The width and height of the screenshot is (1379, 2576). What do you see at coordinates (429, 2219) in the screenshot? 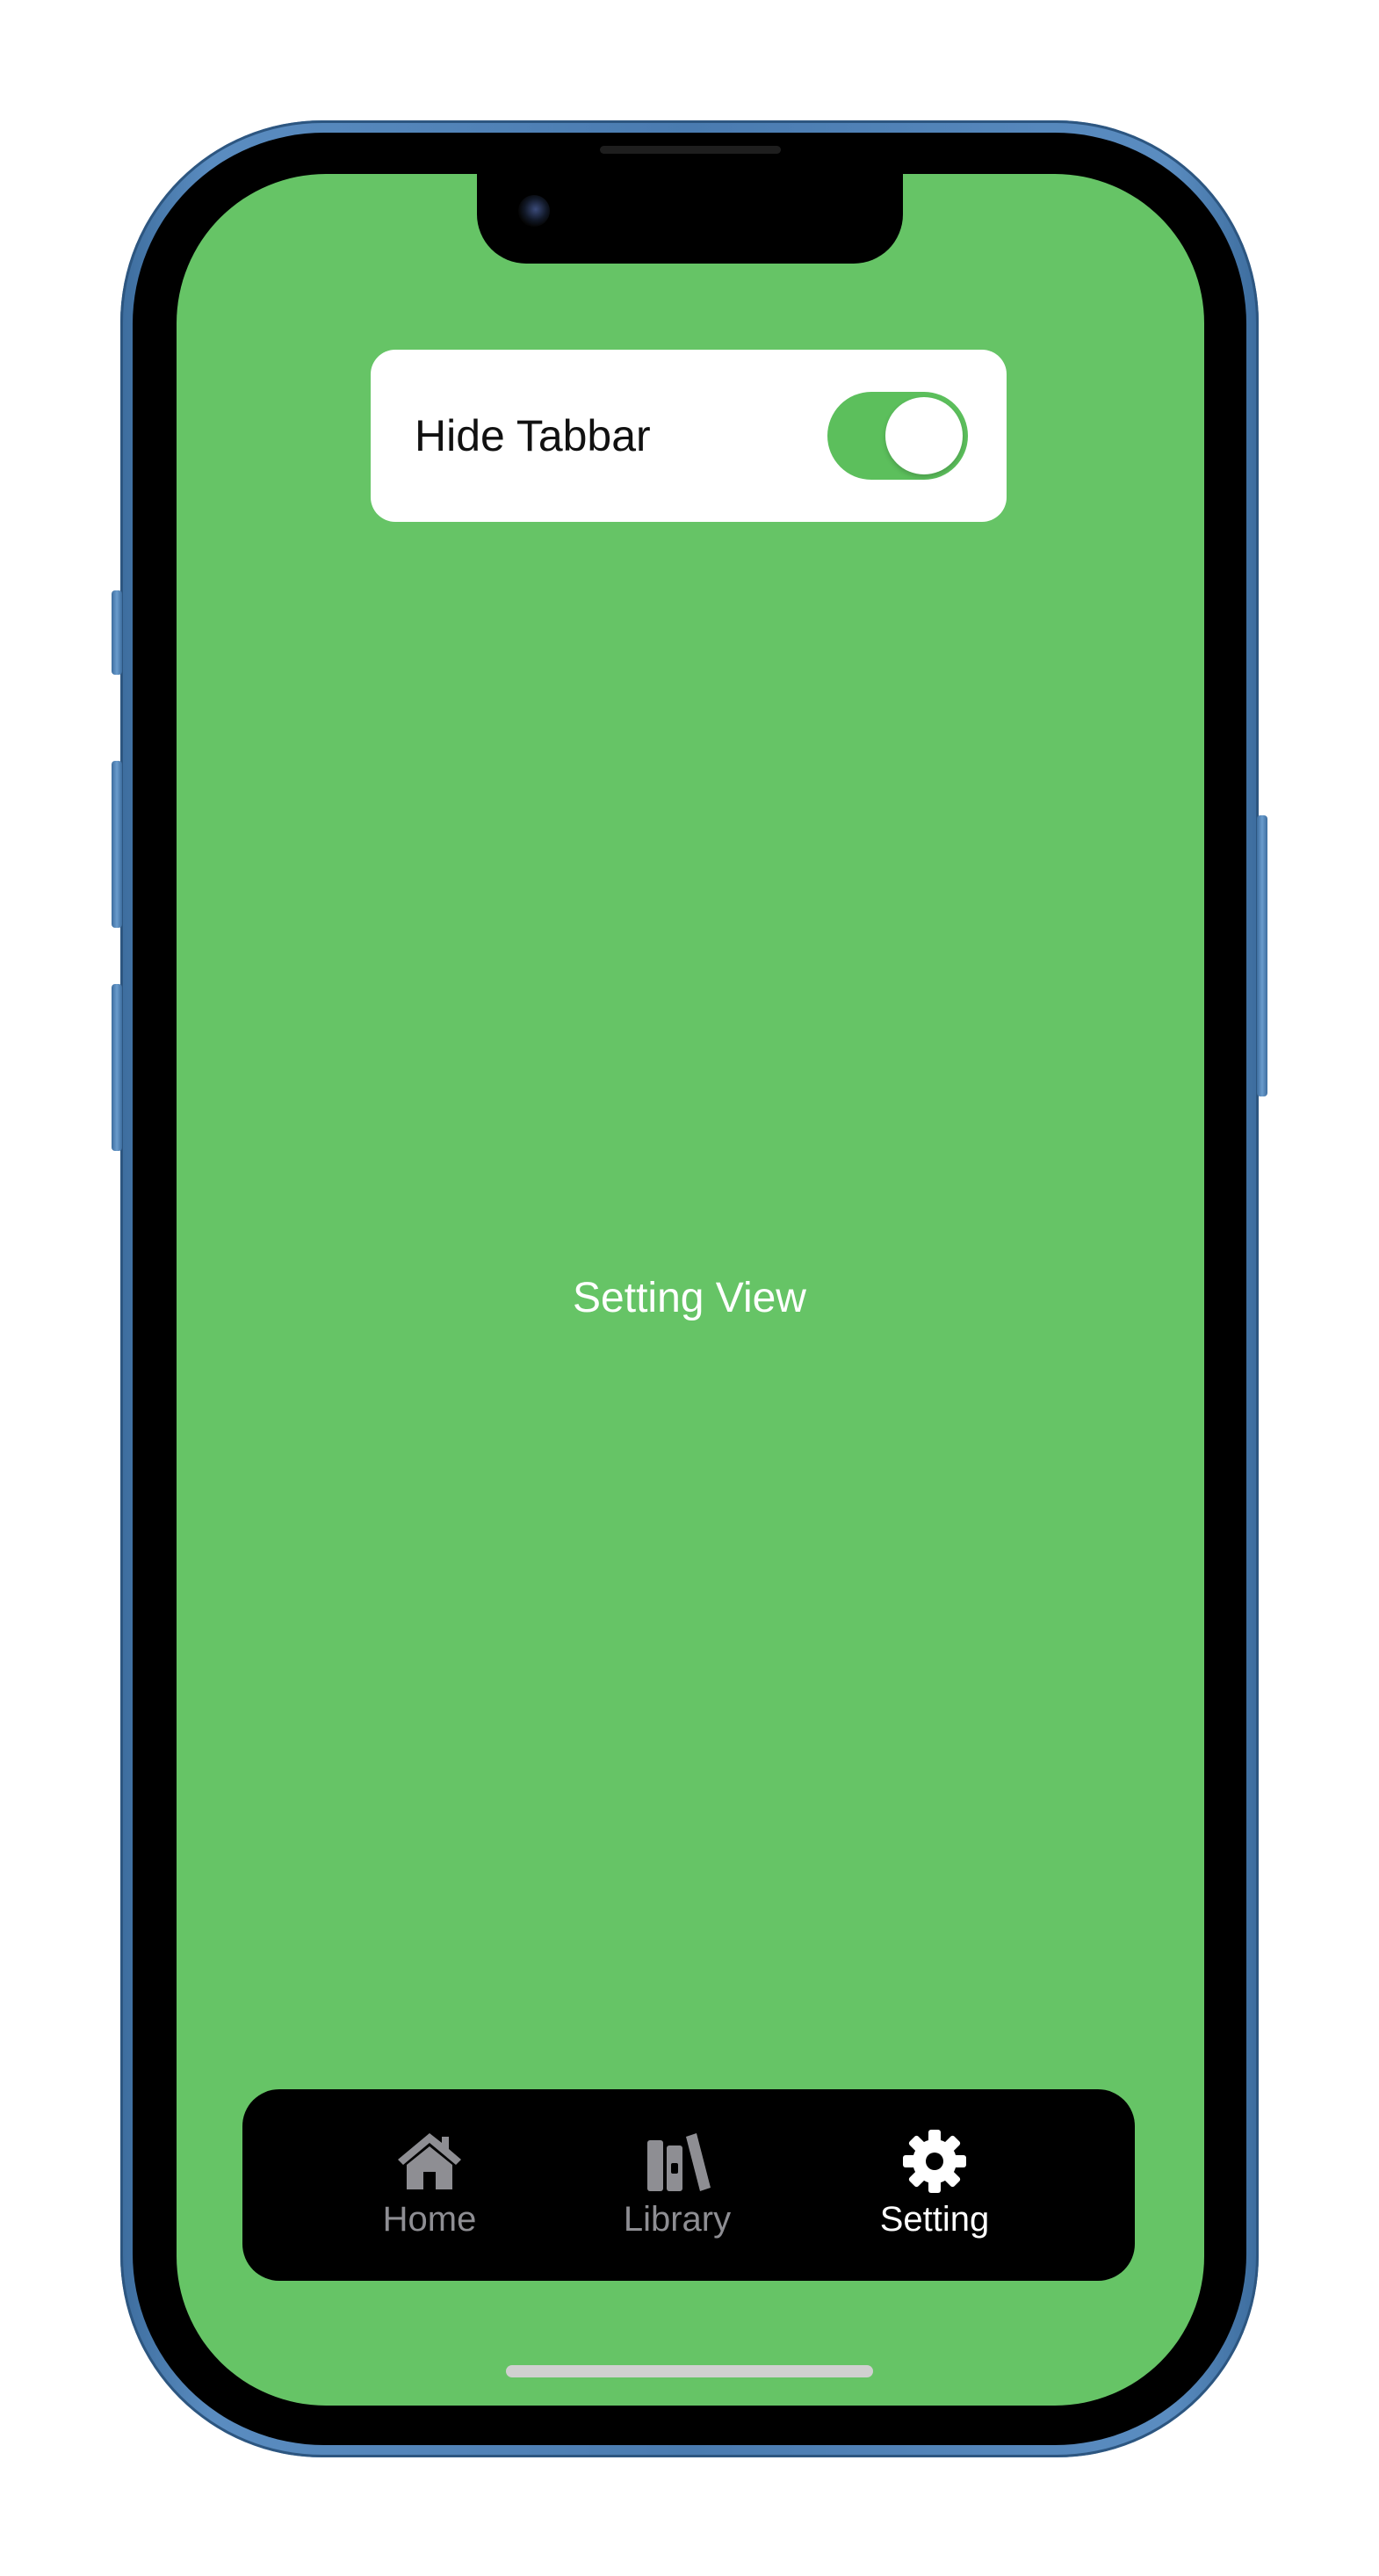
I see `tab-home-label: Home` at bounding box center [429, 2219].